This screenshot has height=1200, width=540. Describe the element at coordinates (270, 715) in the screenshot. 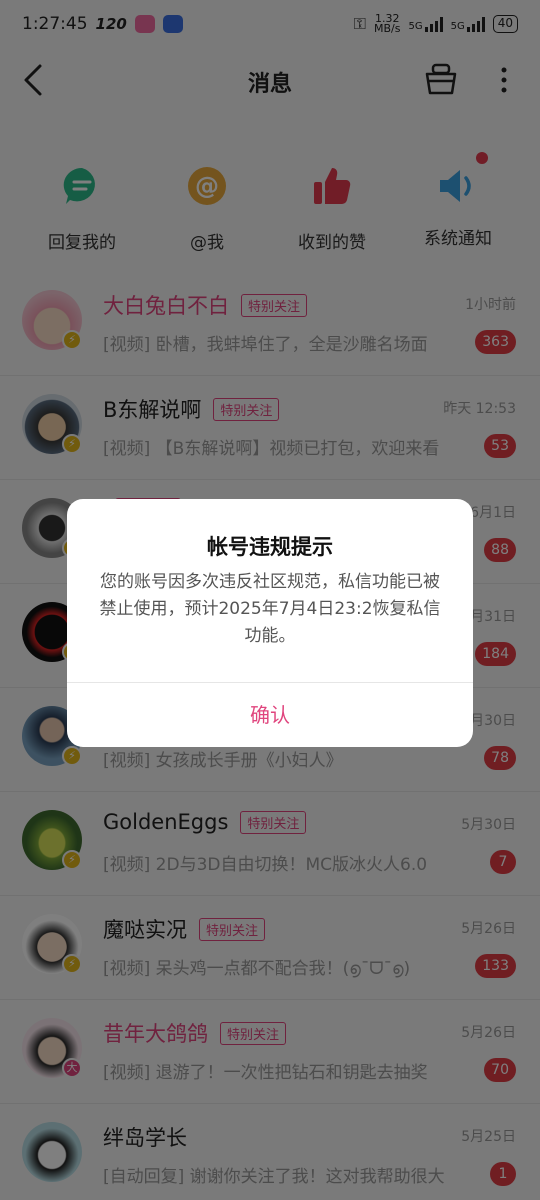

I see `confirm-button: 确认` at that location.